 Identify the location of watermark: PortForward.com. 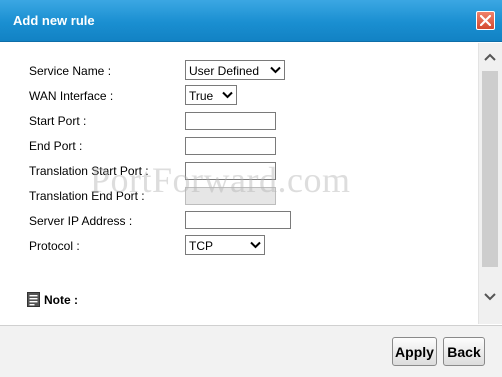
(220, 180).